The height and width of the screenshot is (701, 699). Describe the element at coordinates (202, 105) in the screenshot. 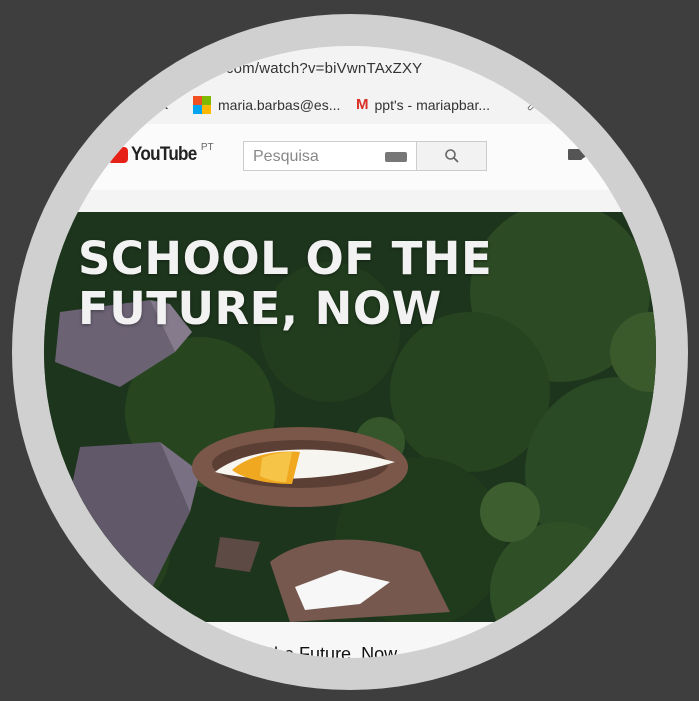

I see `microsoft-icon` at that location.